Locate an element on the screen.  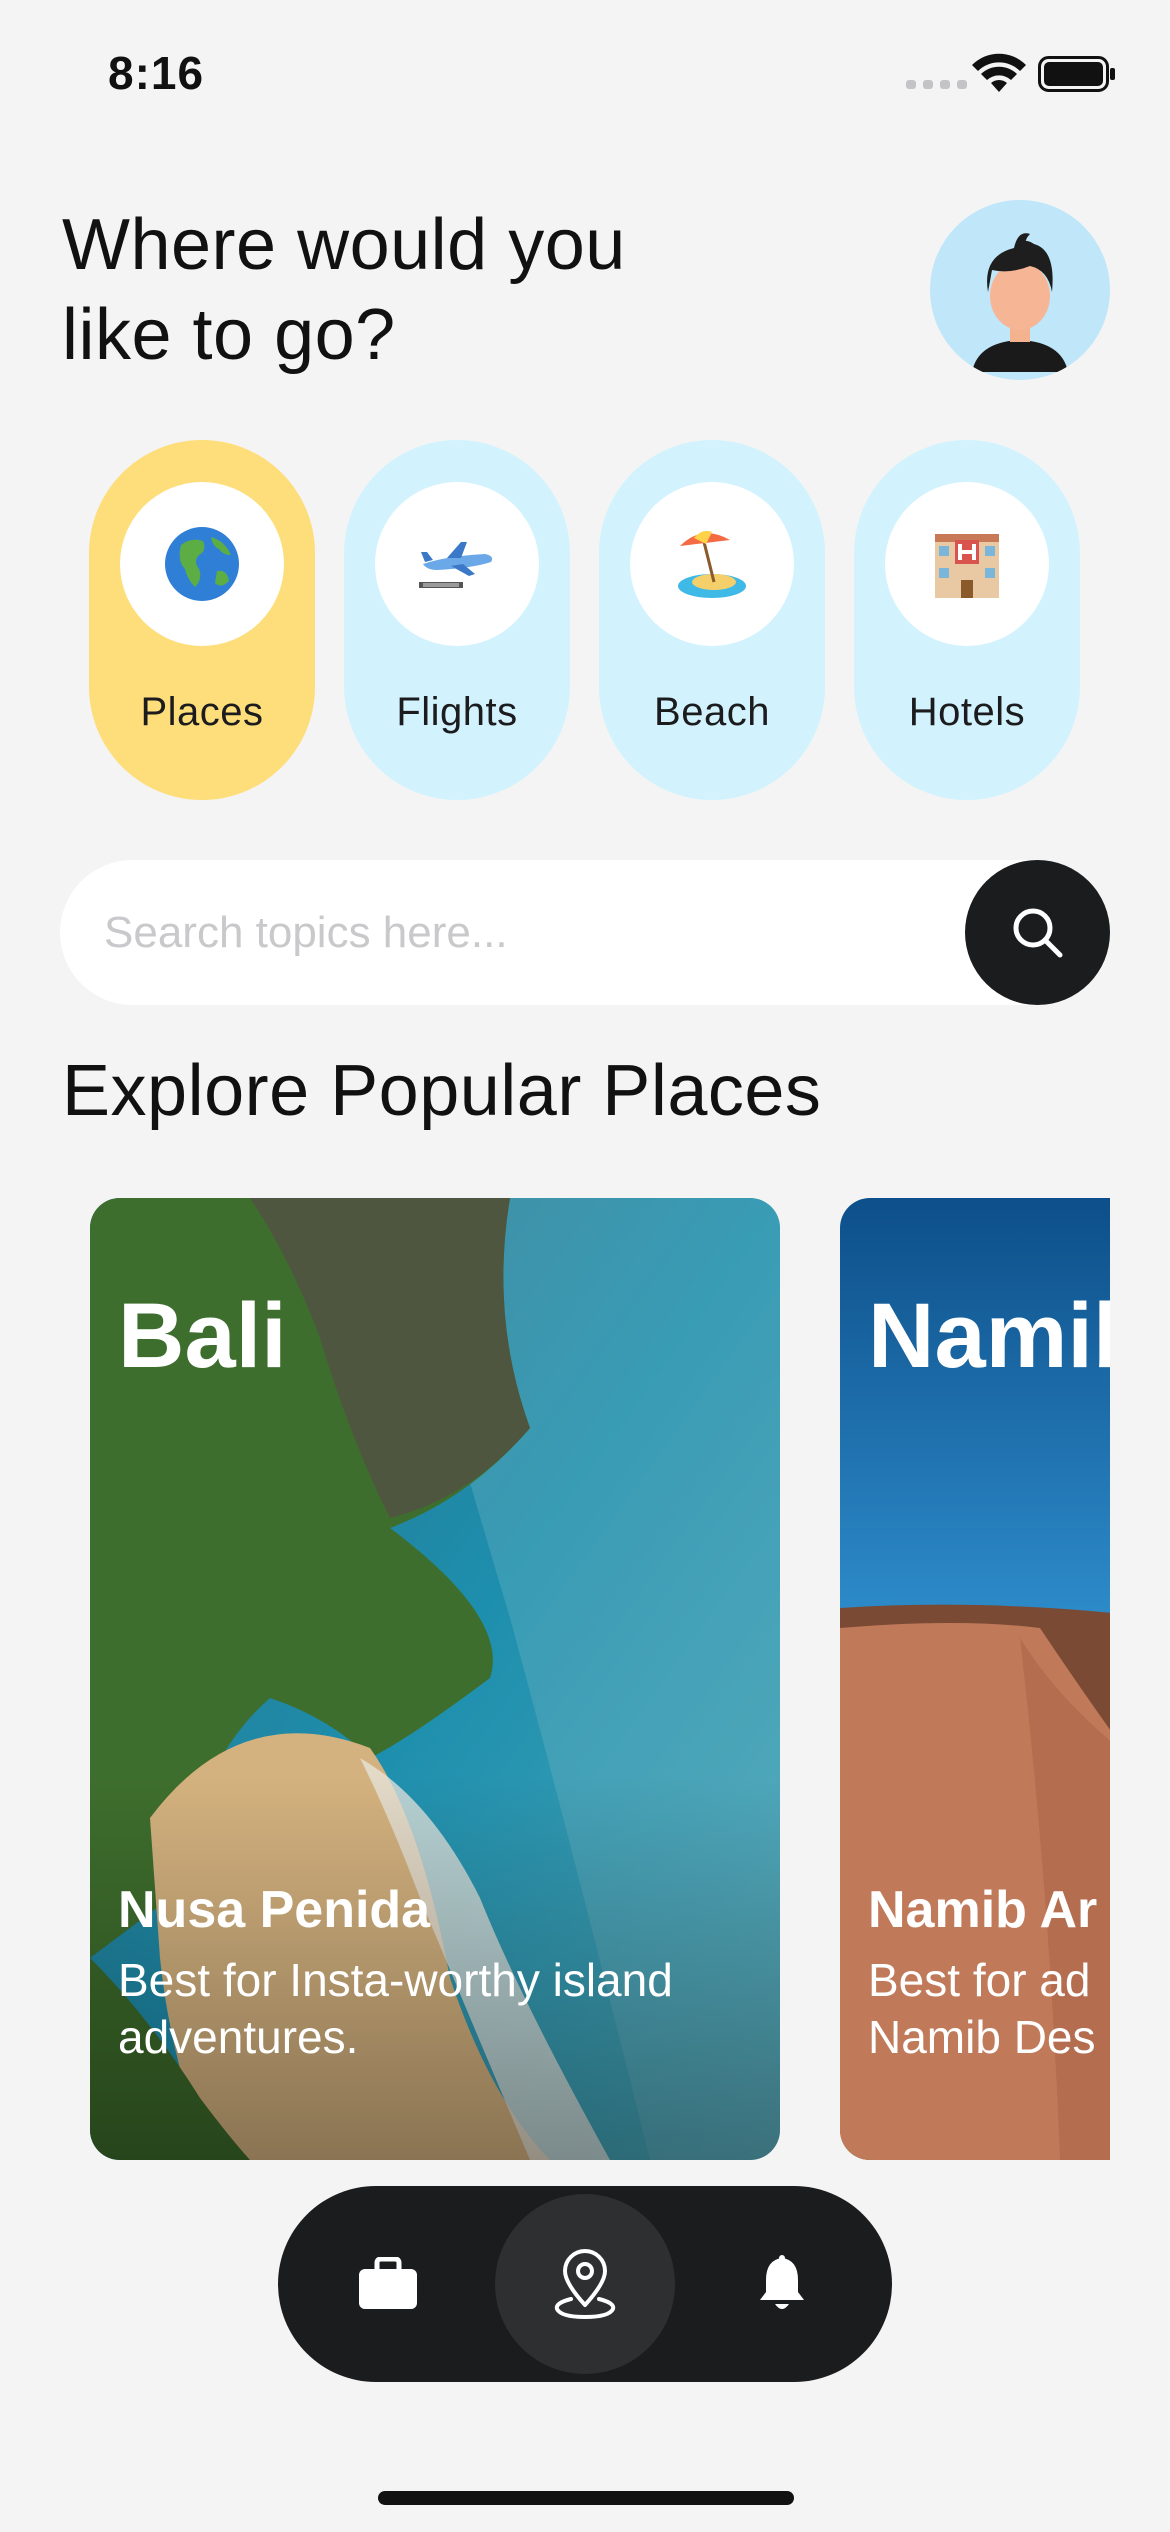
place-spot: Namib Ar is located at coordinates (983, 1910).